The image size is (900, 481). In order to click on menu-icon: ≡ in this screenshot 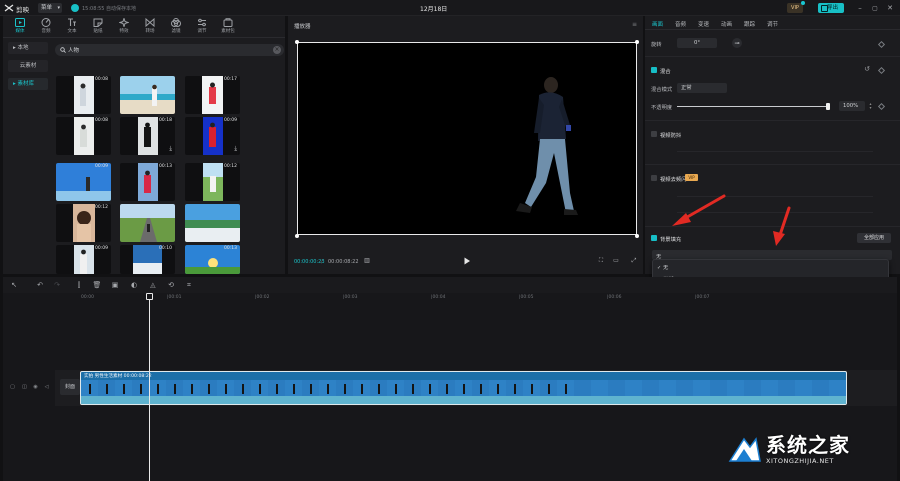, I will do `click(634, 24)`.